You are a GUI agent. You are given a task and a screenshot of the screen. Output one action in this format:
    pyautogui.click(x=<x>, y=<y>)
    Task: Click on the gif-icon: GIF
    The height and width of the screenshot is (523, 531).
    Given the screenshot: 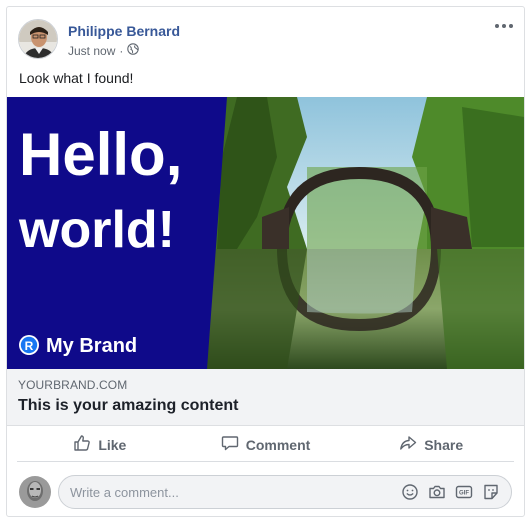 What is the action you would take?
    pyautogui.click(x=464, y=492)
    